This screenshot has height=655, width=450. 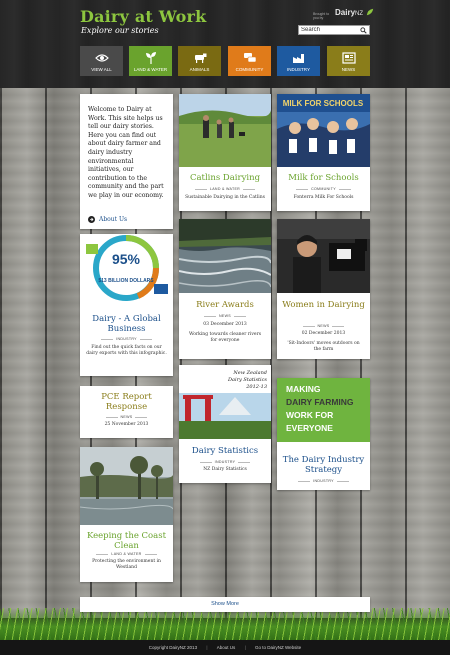 I want to click on nav-animals: Animals, so click(x=199, y=61).